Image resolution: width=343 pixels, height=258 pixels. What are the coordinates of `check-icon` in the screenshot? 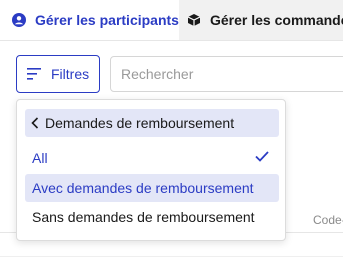 It's located at (262, 156).